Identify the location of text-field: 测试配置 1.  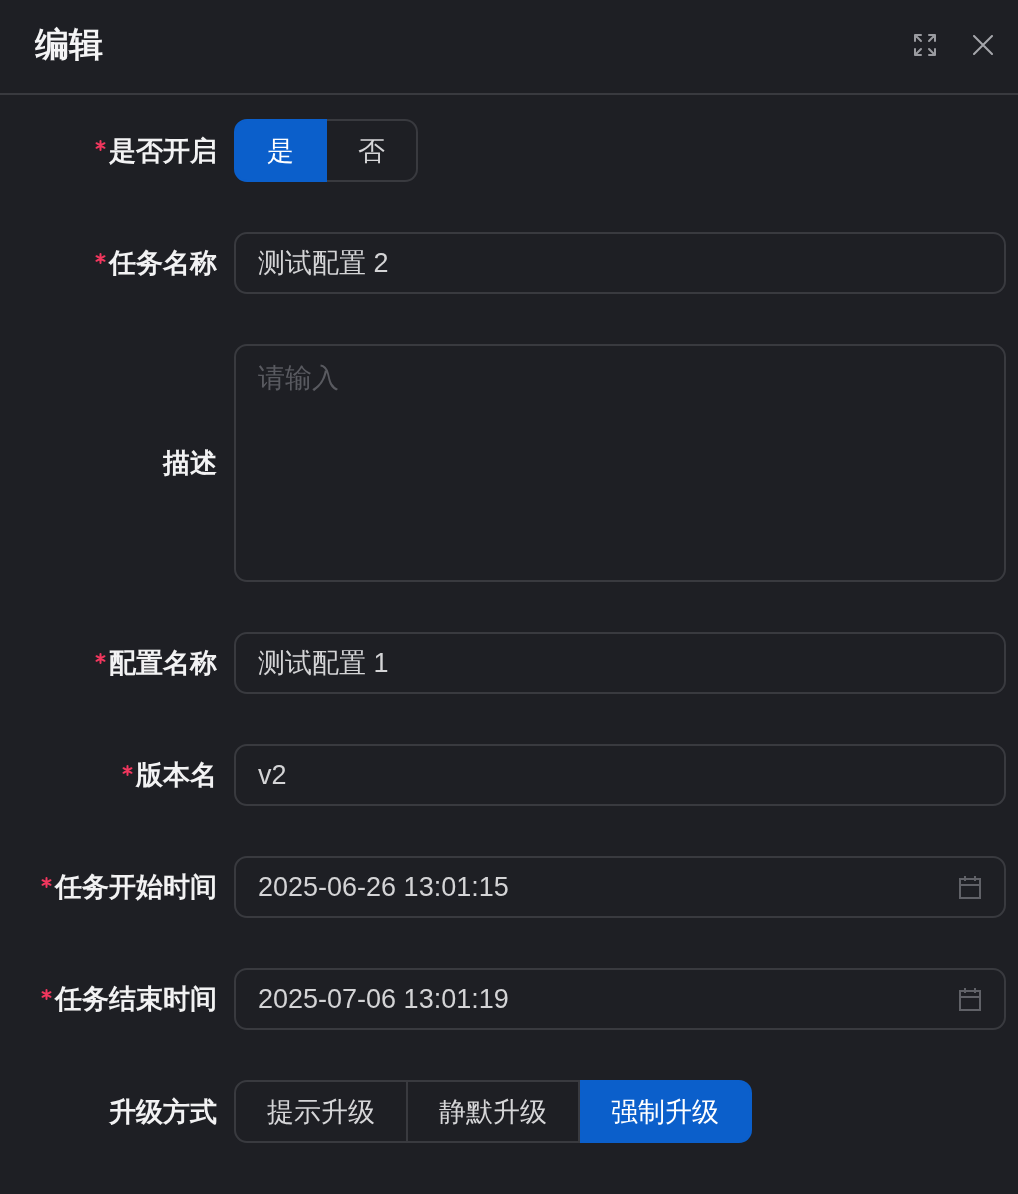
(620, 663).